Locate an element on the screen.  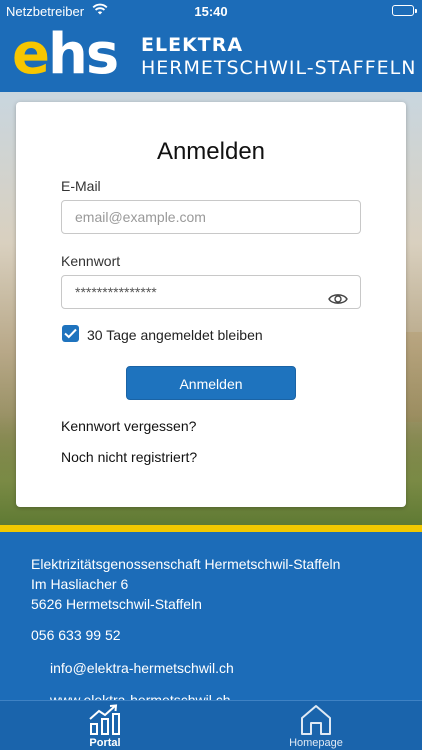
accent-stripe is located at coordinates (211, 528).